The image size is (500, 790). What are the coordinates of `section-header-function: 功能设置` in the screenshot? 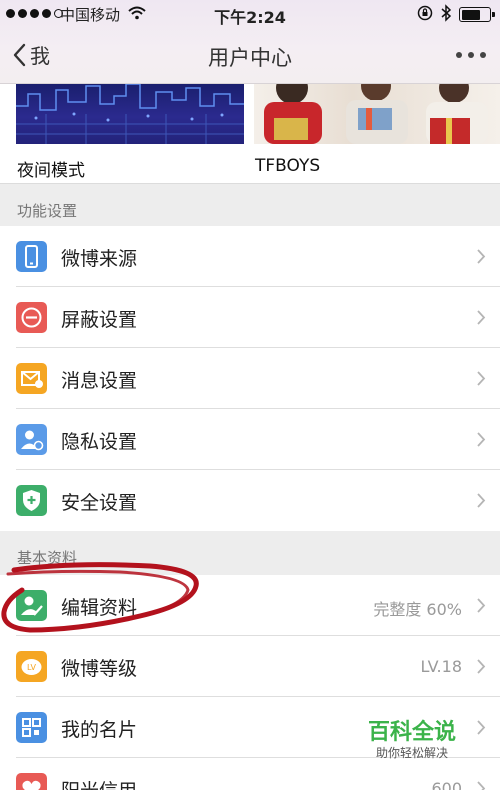 It's located at (250, 209).